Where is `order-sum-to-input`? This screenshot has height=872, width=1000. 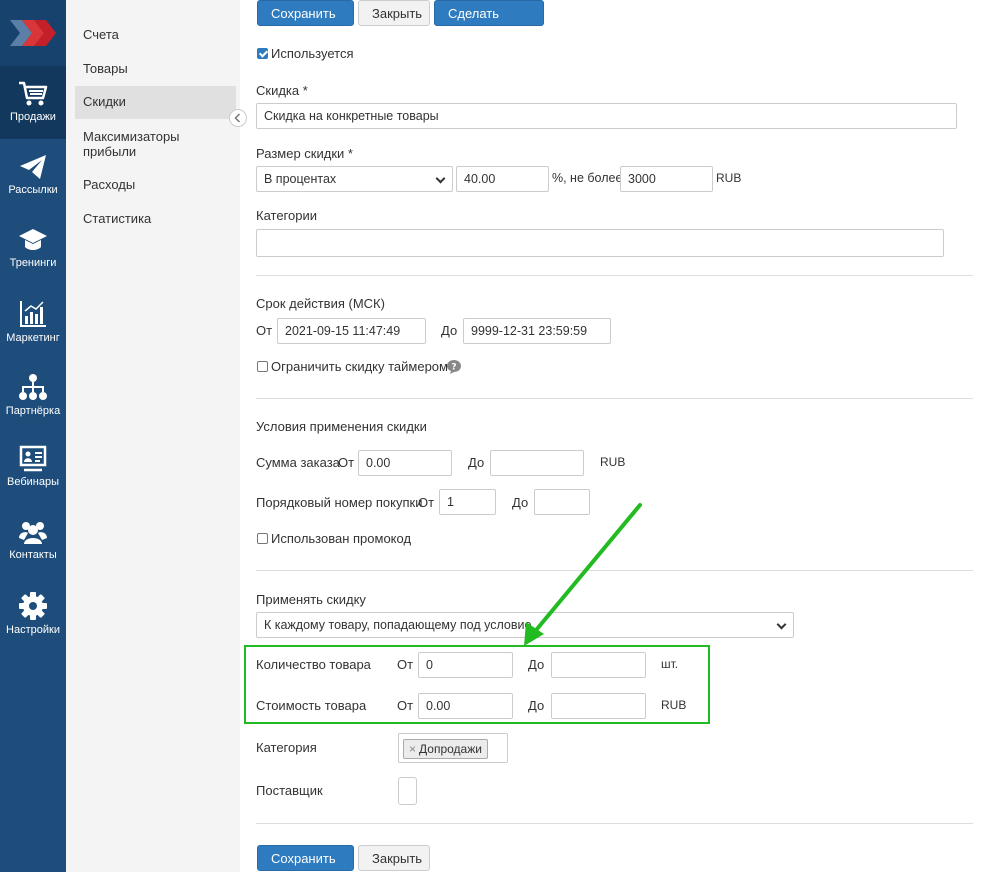 order-sum-to-input is located at coordinates (537, 463).